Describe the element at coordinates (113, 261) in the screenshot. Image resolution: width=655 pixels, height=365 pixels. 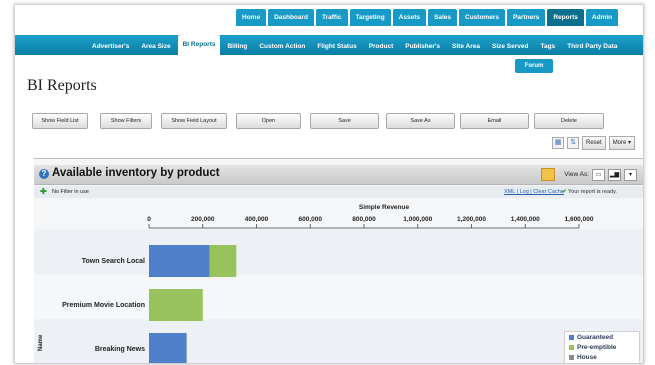
I see `category-label: Town Search Local` at that location.